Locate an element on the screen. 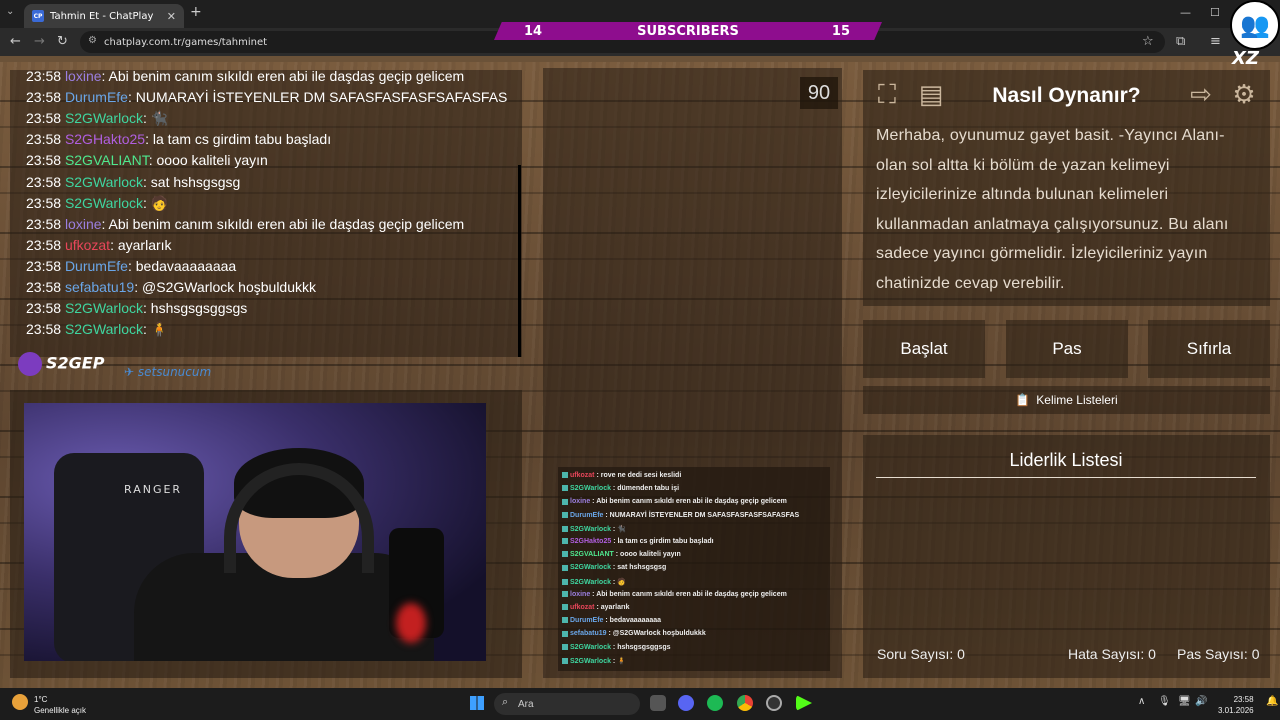 The image size is (1280, 720). windows-start-icon is located at coordinates (477, 703).